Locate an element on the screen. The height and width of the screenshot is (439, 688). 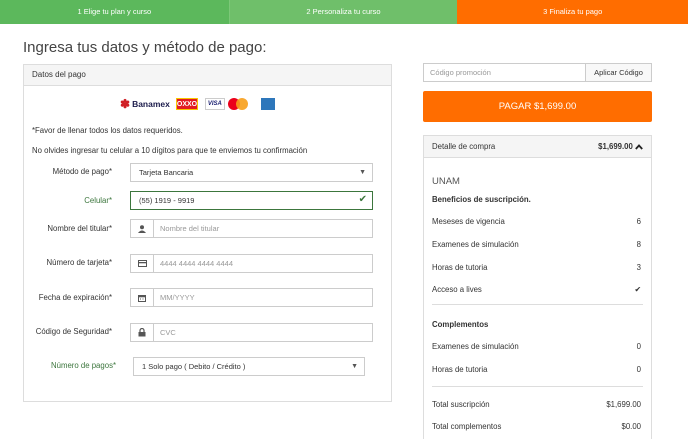
holder-name-input: Nombre del titular is located at coordinates (251, 228).